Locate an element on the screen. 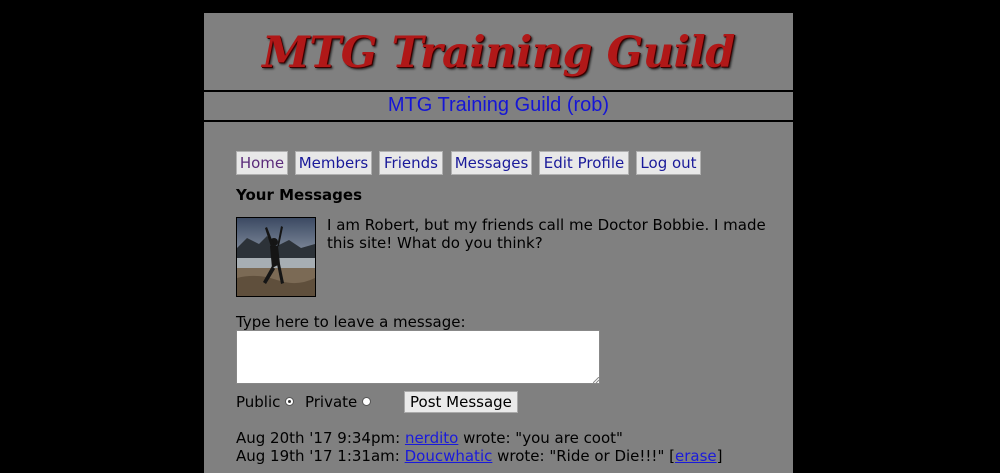  message-author-link: nerdito is located at coordinates (431, 438).